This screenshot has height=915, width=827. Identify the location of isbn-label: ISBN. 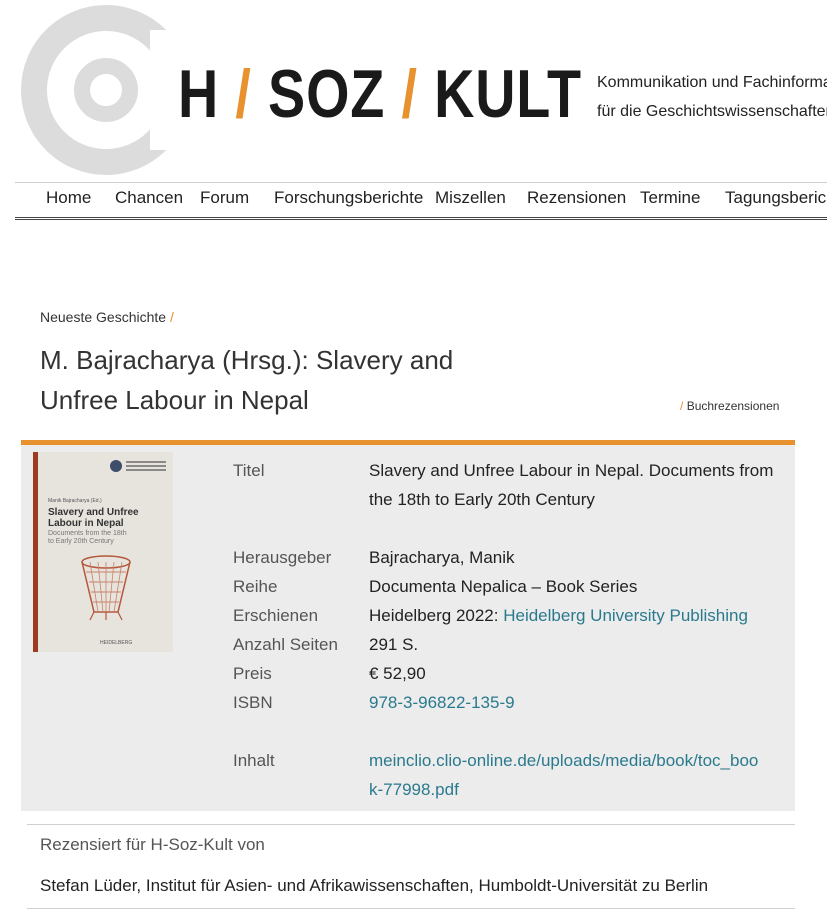
(253, 702).